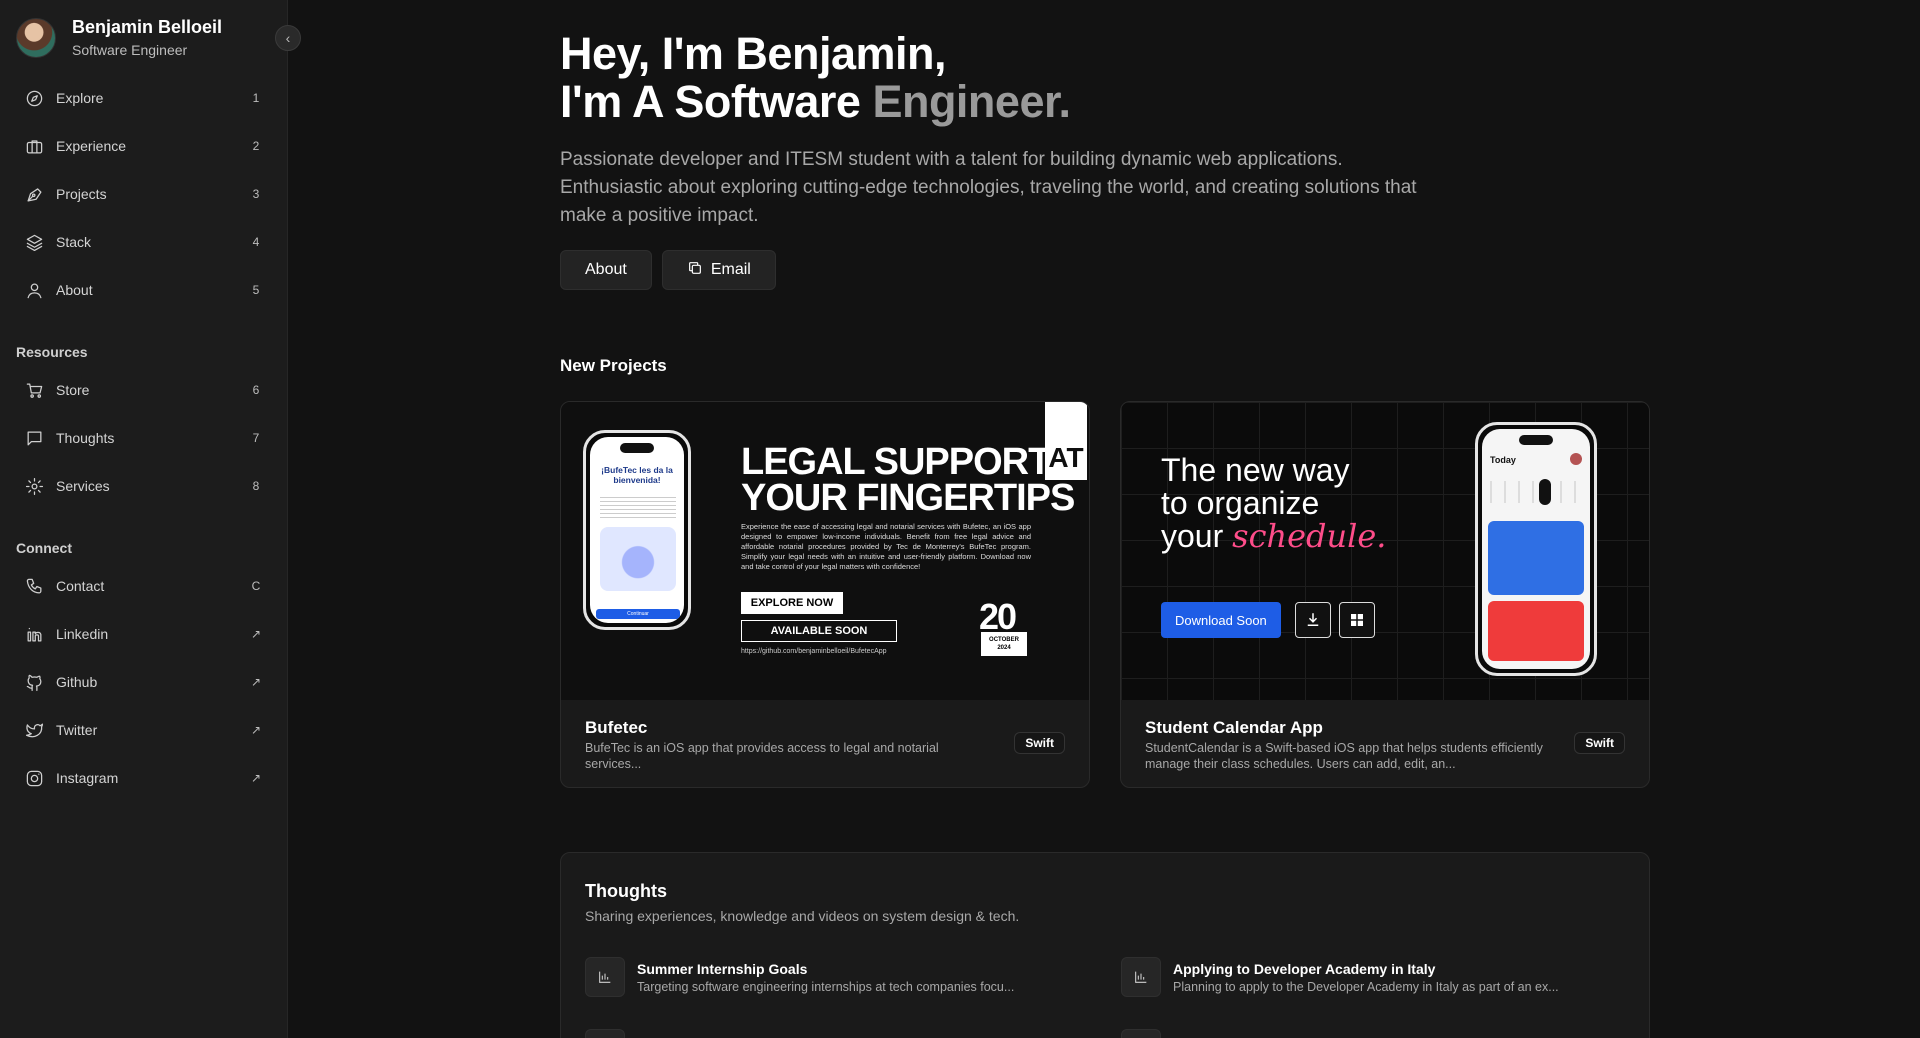 This screenshot has height=1038, width=1920. Describe the element at coordinates (34, 146) in the screenshot. I see `briefcase-icon` at that location.